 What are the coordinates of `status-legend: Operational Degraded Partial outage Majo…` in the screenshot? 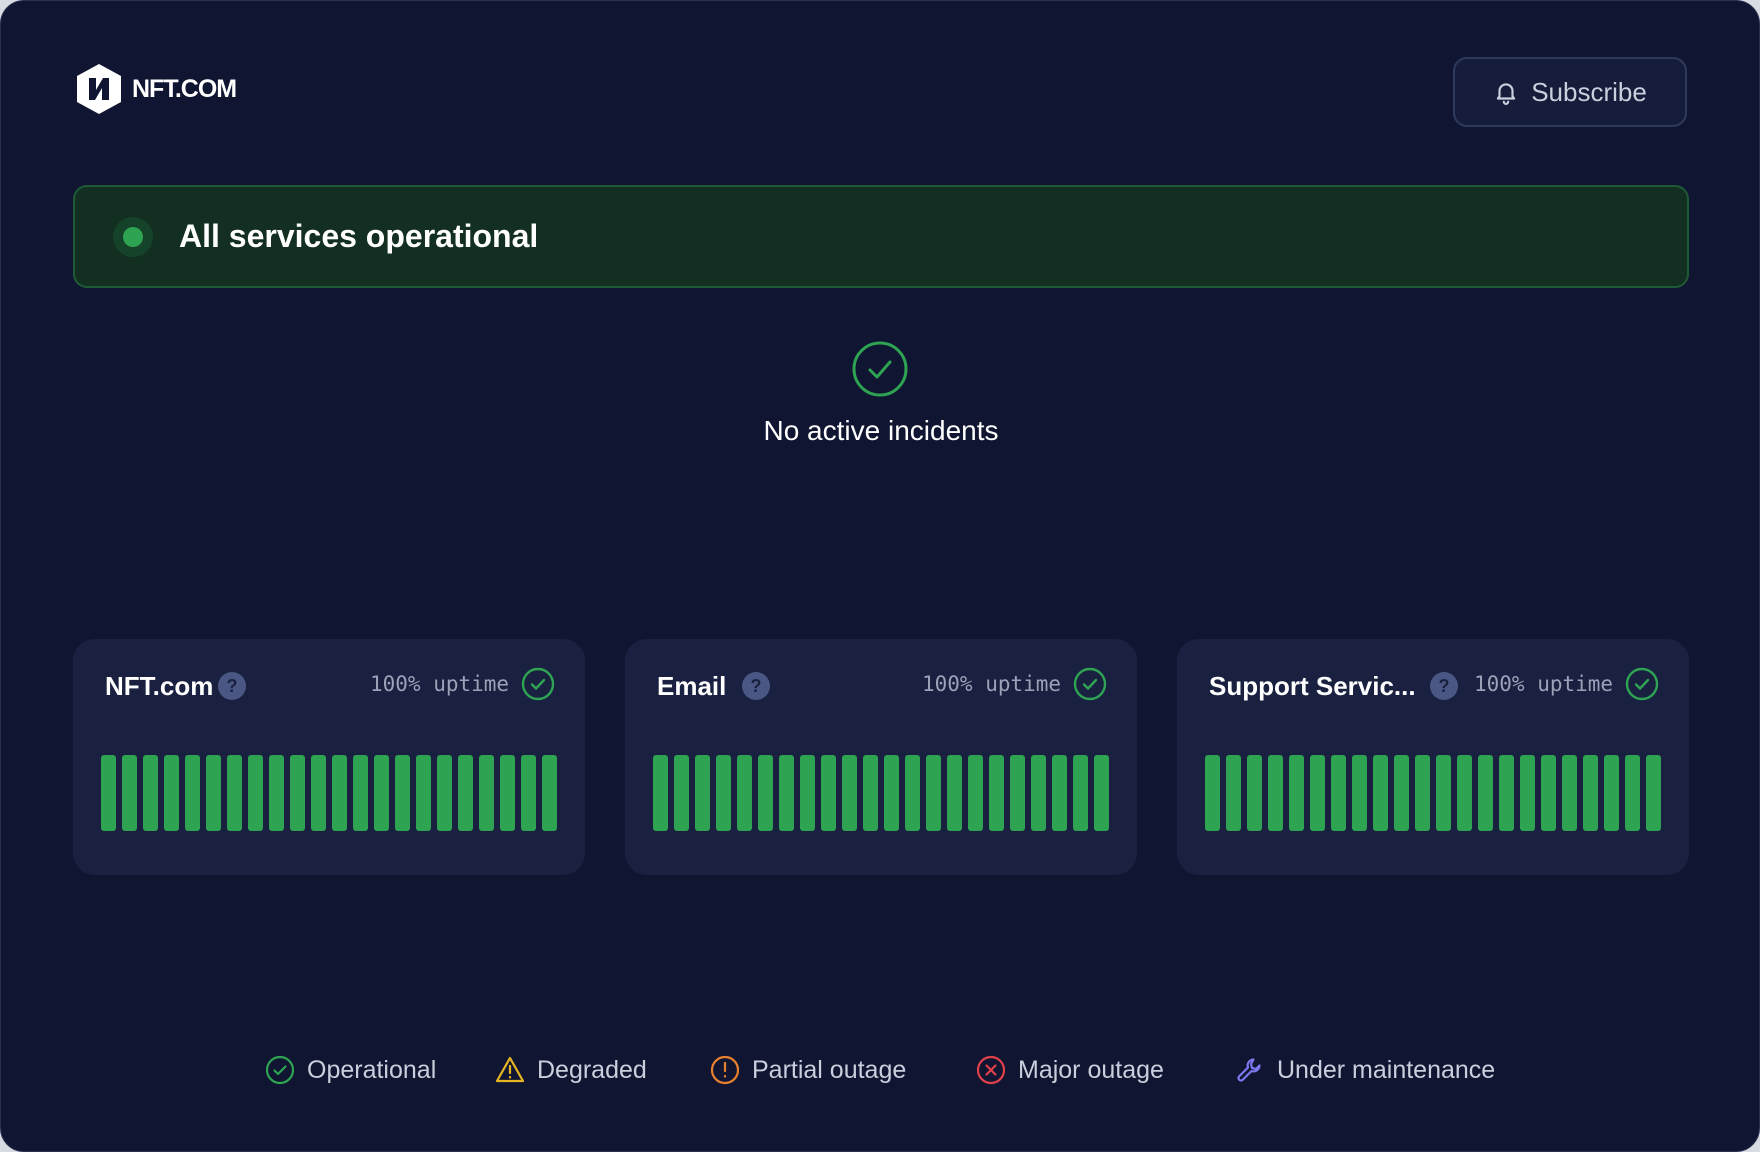 It's located at (880, 1072).